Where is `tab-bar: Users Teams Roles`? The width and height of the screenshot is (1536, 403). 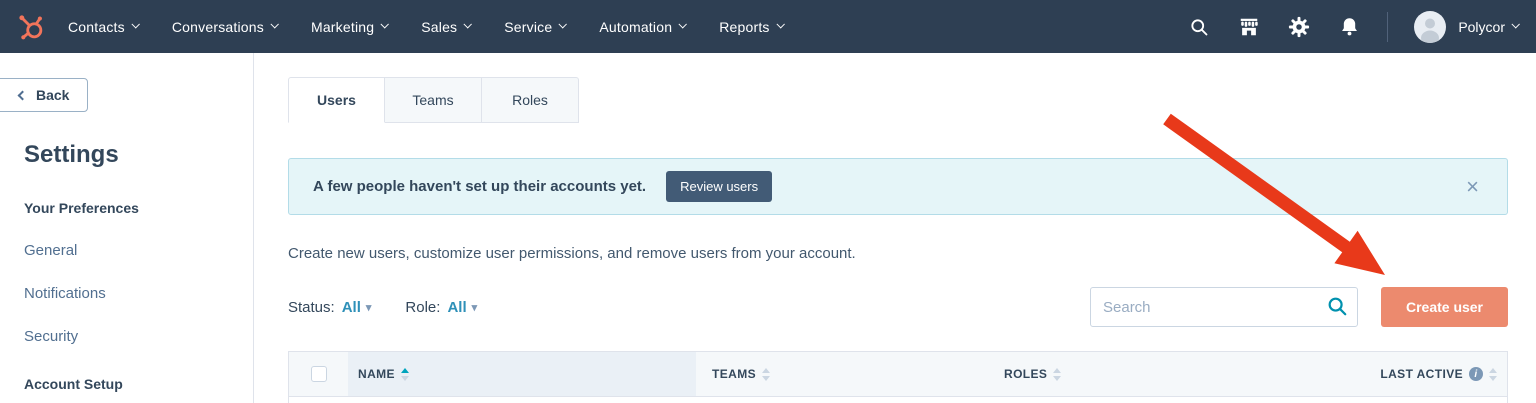
tab-bar: Users Teams Roles is located at coordinates (898, 100).